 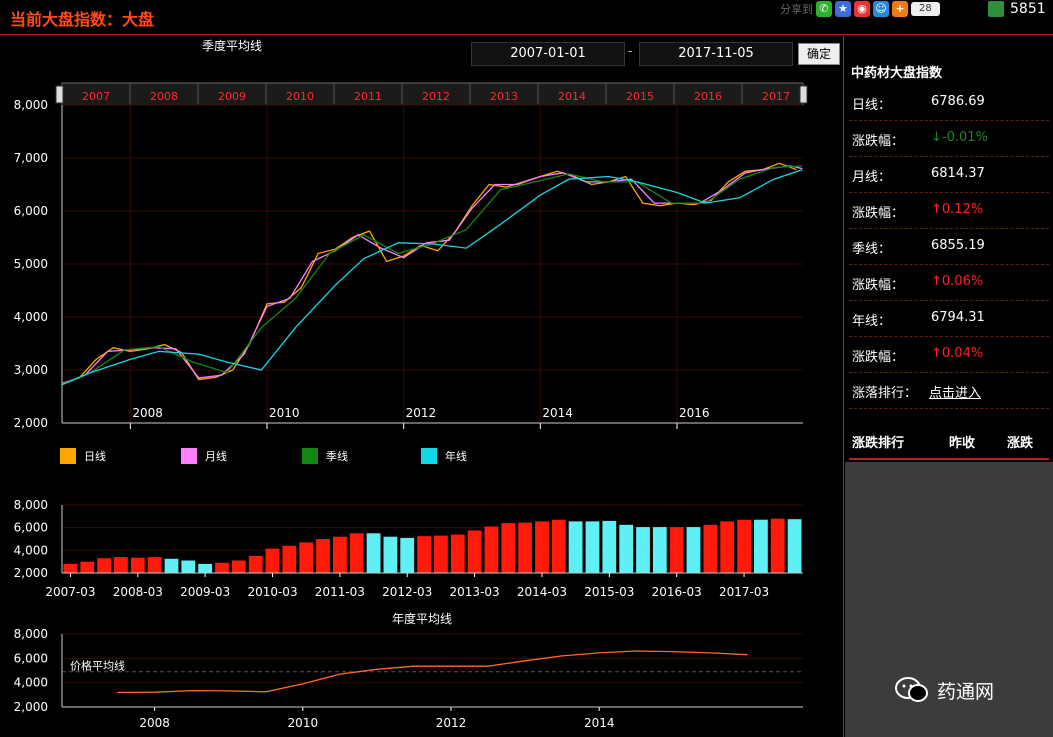 I want to click on legend-yearly: 年线, so click(x=444, y=456).